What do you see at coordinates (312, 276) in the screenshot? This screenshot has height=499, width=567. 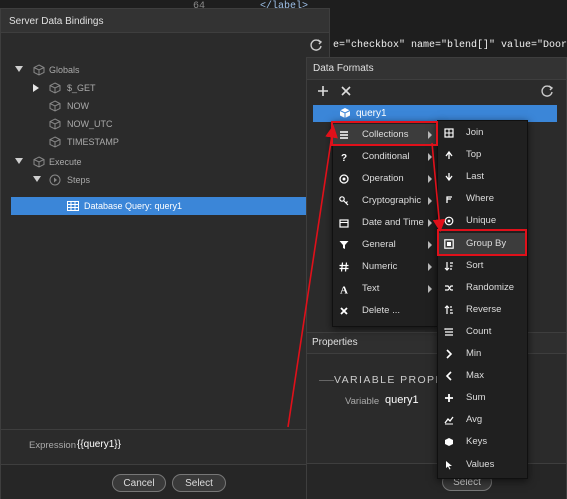 I see `annotation-arrow-to-collections` at bounding box center [312, 276].